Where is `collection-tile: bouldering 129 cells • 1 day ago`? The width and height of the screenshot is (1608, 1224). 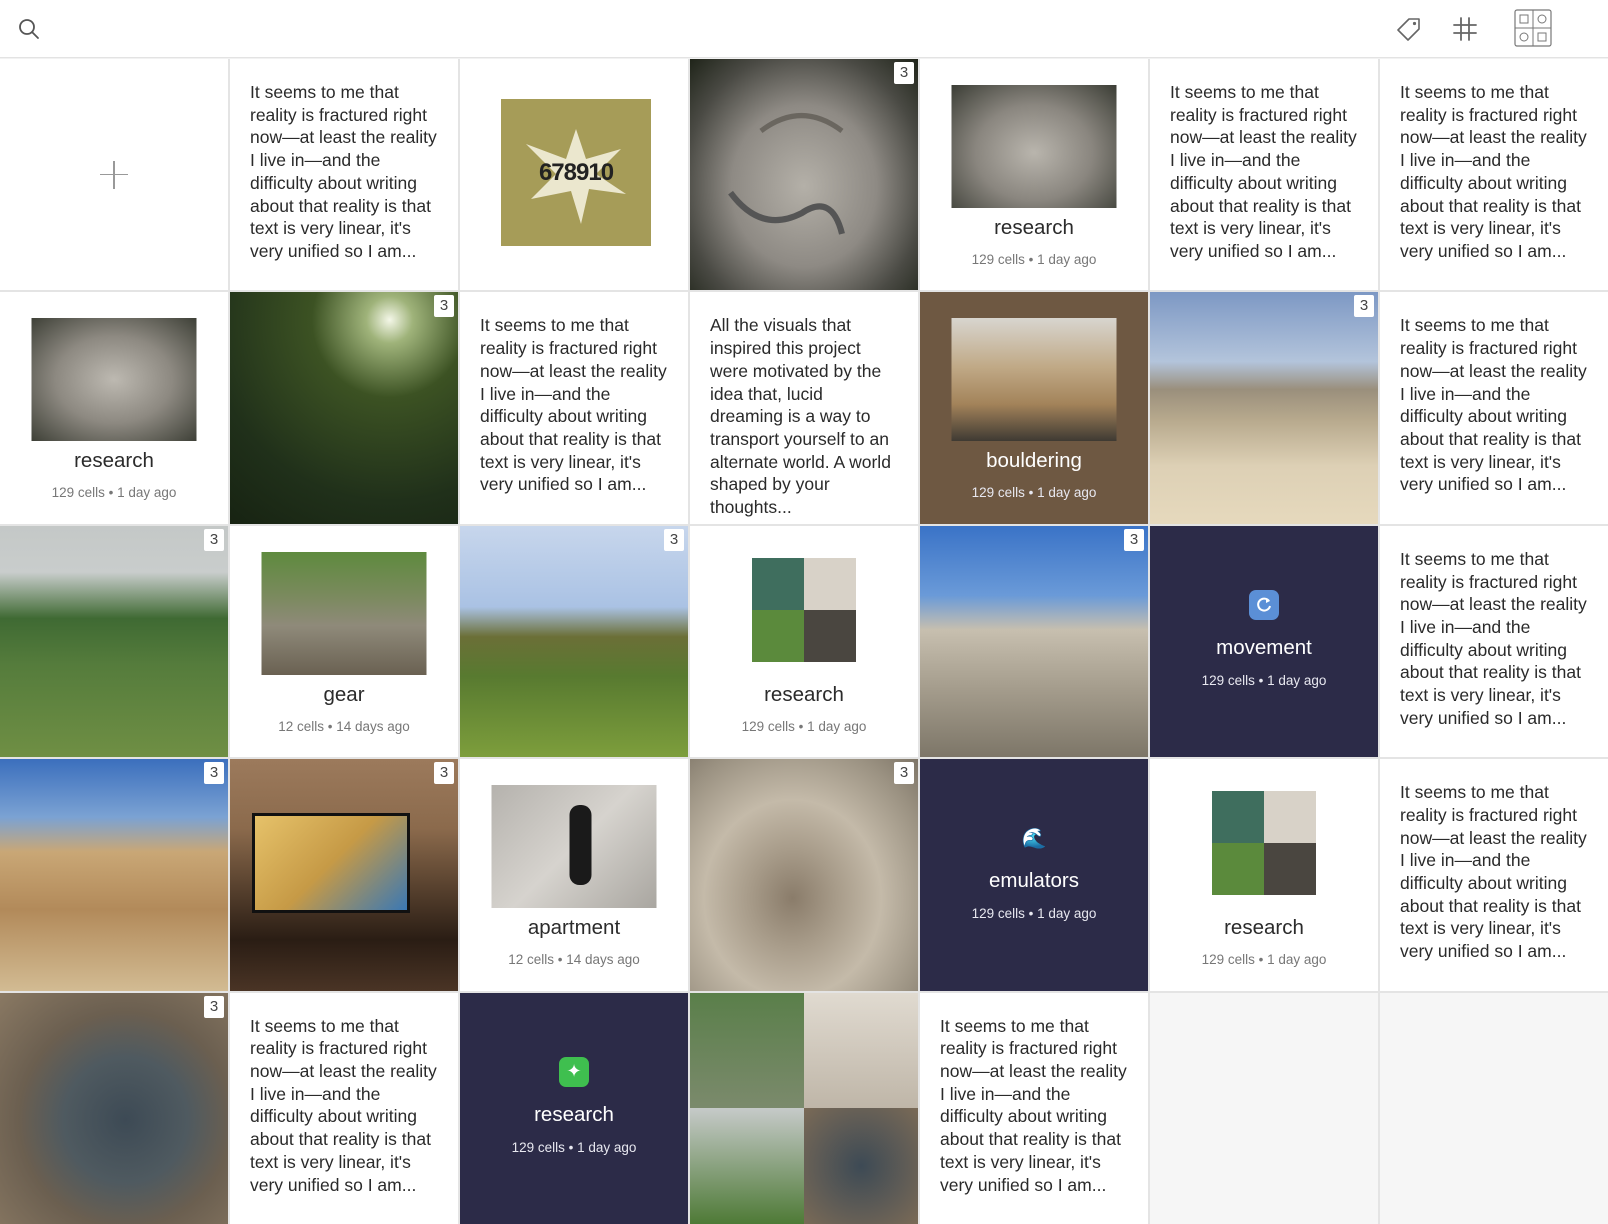
collection-tile: bouldering 129 cells • 1 day ago is located at coordinates (1034, 408).